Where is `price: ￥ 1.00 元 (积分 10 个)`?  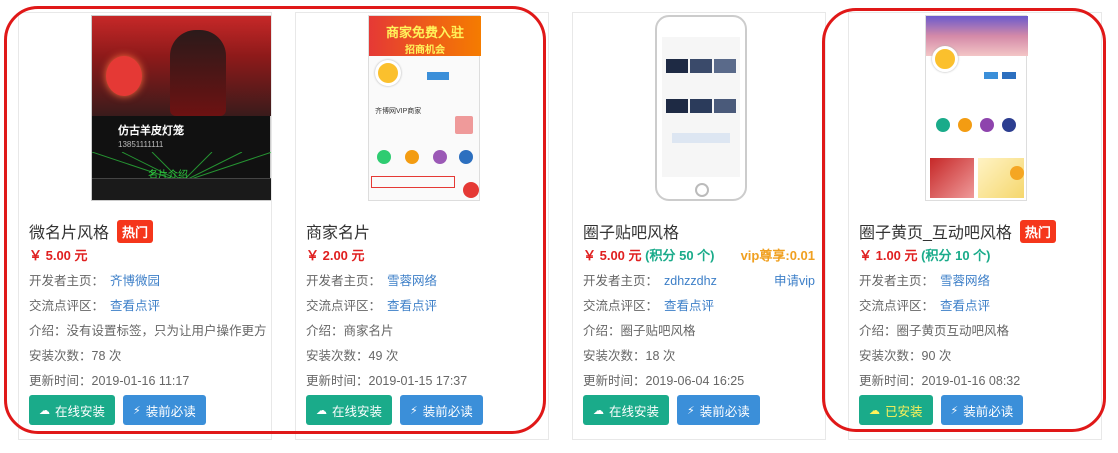
price: ￥ 1.00 元 (积分 10 个) is located at coordinates (979, 254).